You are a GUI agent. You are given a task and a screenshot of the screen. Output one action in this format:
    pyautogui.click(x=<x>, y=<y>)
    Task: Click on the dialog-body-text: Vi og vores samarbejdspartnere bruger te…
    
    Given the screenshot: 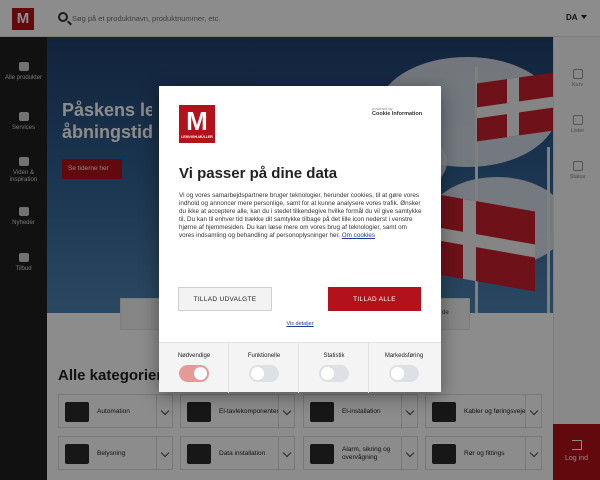 What is the action you would take?
    pyautogui.click(x=300, y=216)
    